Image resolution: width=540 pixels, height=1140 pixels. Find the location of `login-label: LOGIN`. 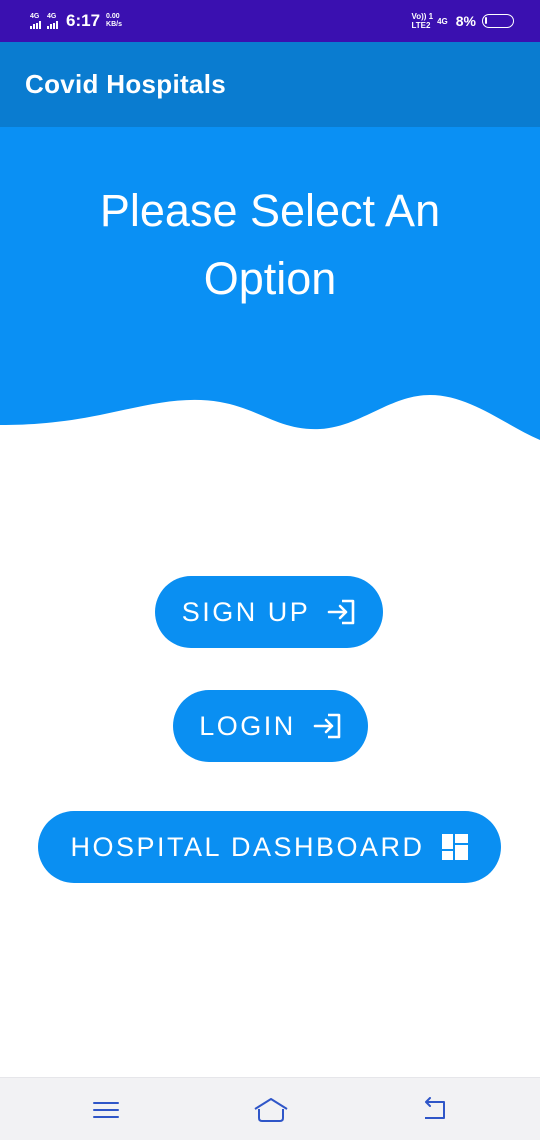

login-label: LOGIN is located at coordinates (247, 725).